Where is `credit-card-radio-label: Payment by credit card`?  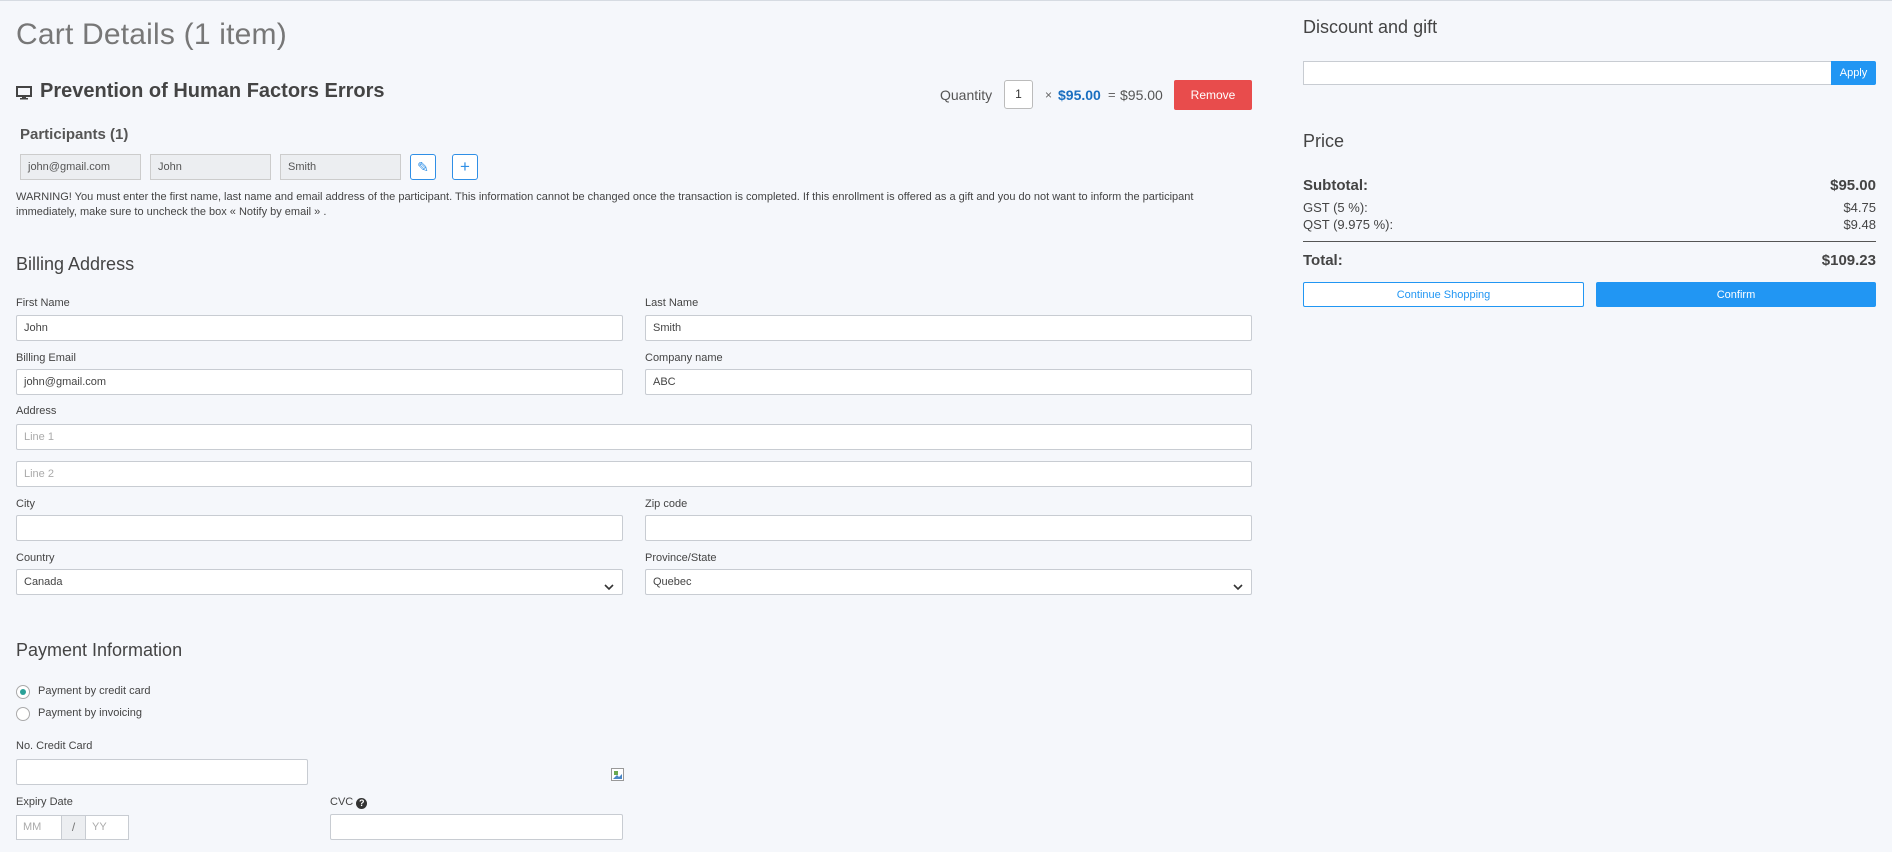
credit-card-radio-label: Payment by credit card is located at coordinates (94, 691).